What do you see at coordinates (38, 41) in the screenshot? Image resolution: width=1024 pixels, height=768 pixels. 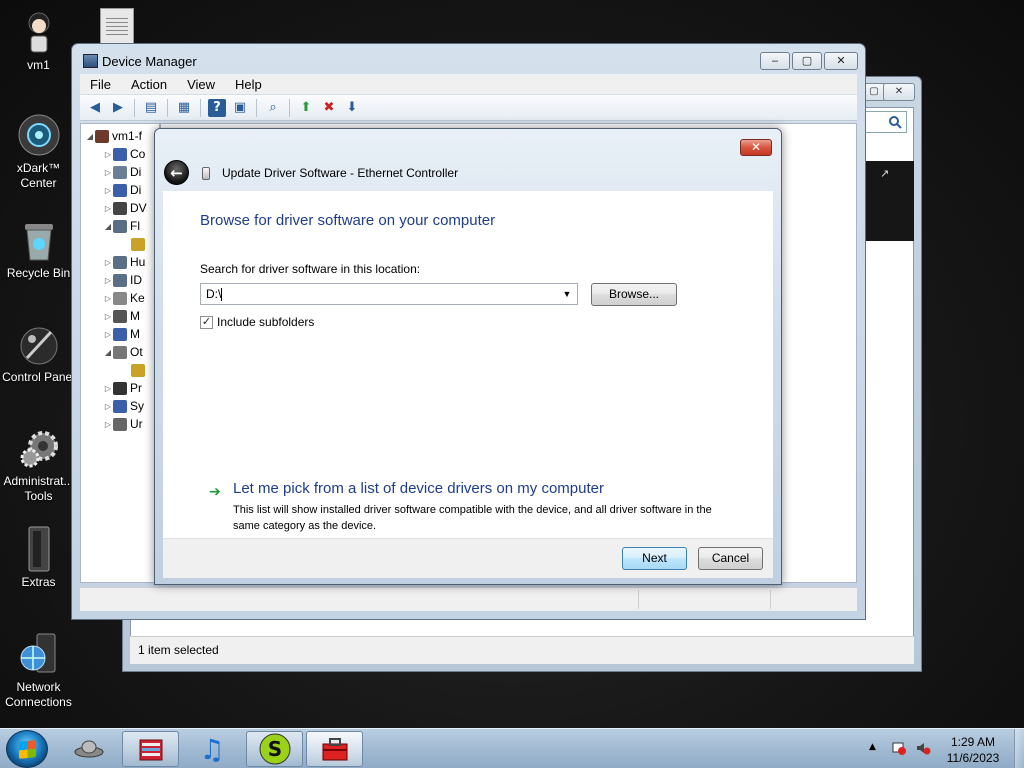 I see `desktop-icon-vm1: vm1` at bounding box center [38, 41].